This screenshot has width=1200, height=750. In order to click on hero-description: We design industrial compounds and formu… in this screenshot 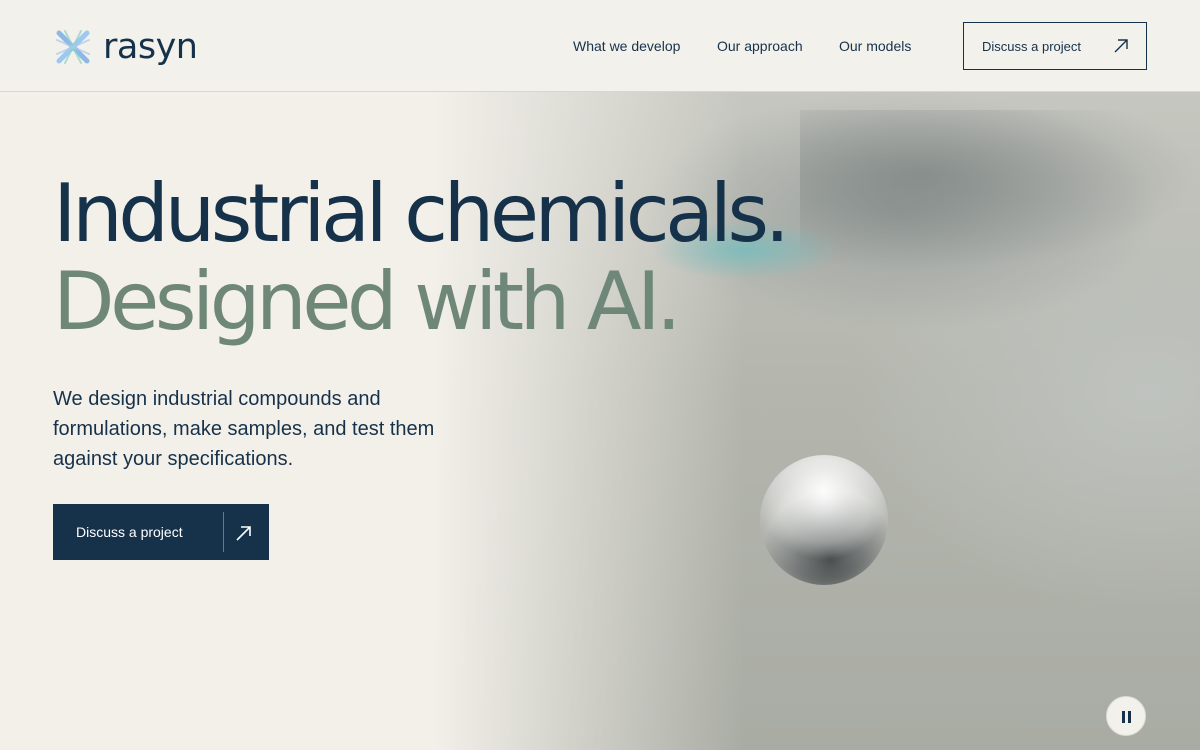, I will do `click(244, 429)`.